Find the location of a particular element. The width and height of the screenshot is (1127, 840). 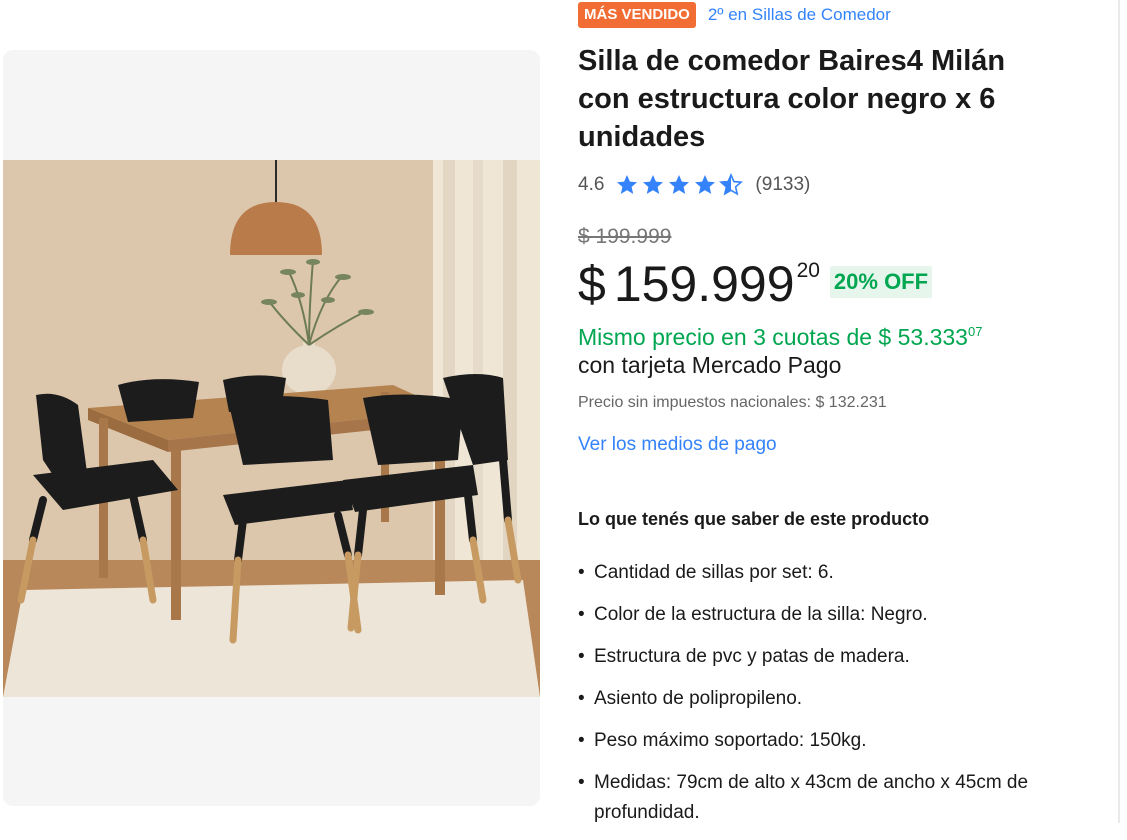

page-divider is located at coordinates (1119, 411).